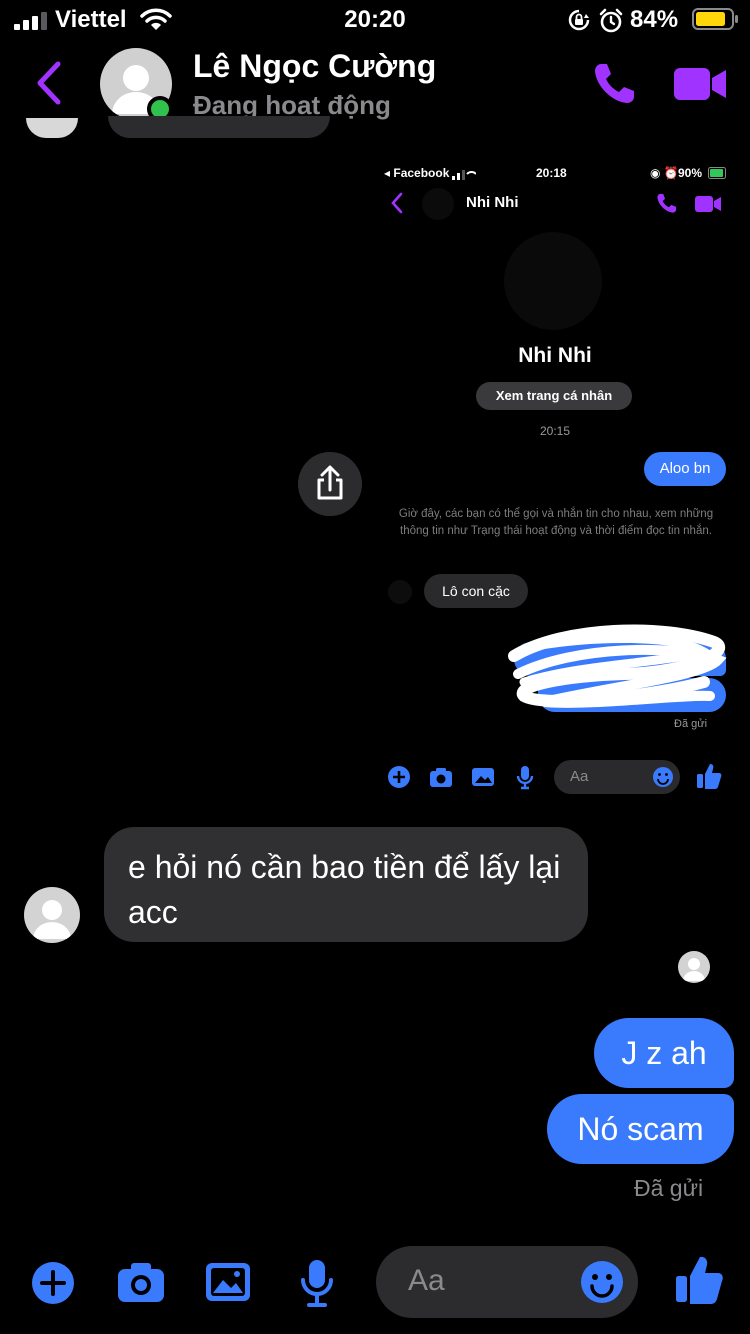 The image size is (750, 1334). I want to click on sent-status-label: Đã gửi, so click(669, 1188).